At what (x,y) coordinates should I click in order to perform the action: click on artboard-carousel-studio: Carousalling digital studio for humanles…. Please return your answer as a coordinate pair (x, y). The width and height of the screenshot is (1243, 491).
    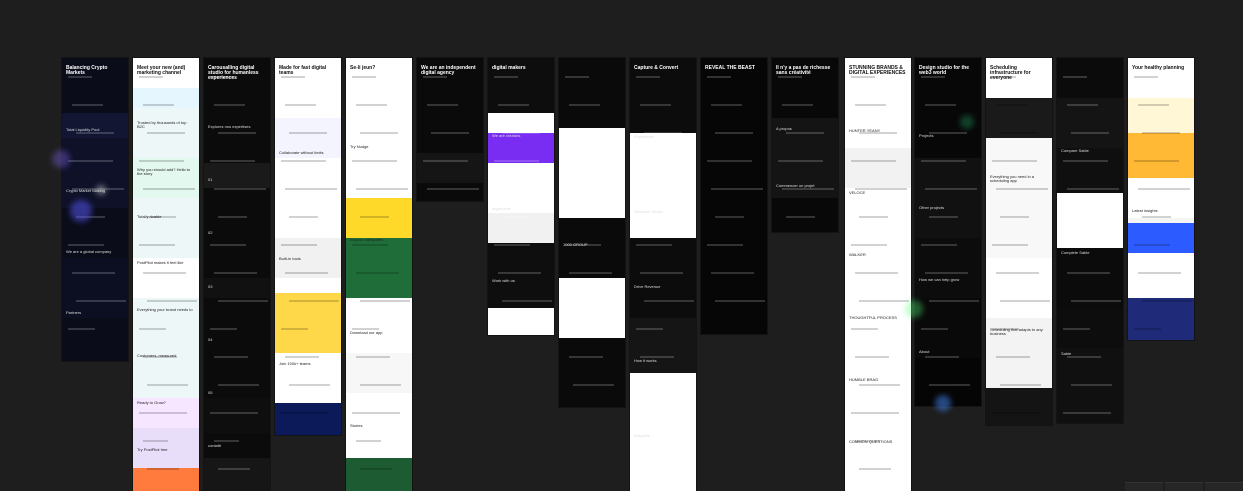
    Looking at the image, I should click on (237, 274).